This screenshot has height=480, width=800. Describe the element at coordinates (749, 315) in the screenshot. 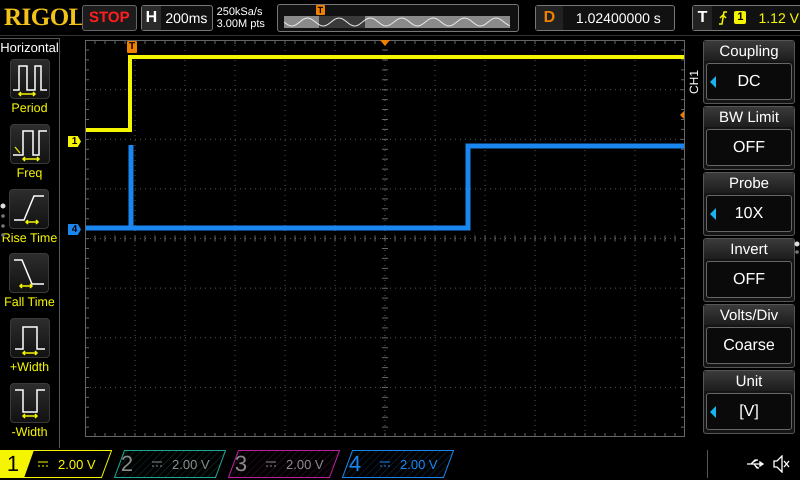

I see `menu-title: Volts/Div` at that location.